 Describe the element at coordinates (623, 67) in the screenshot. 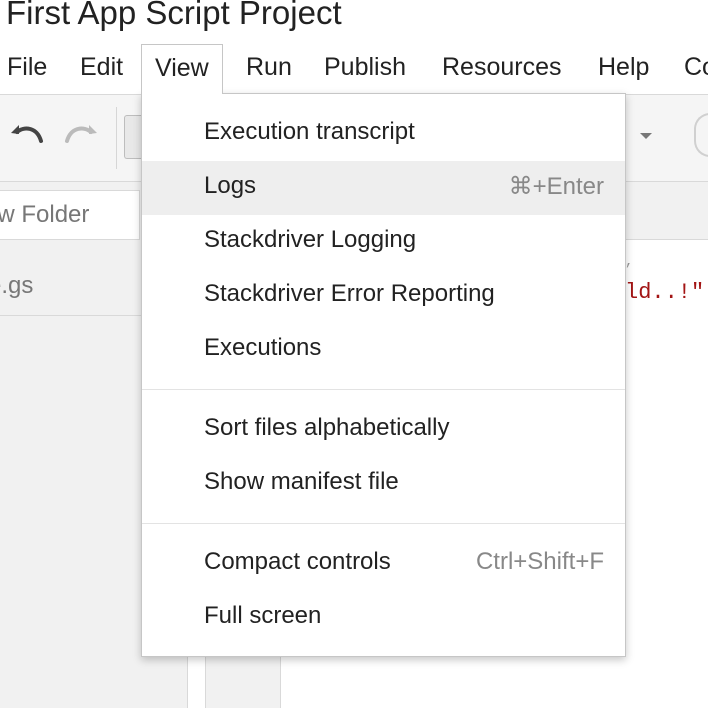

I see `menu-help: Help` at that location.